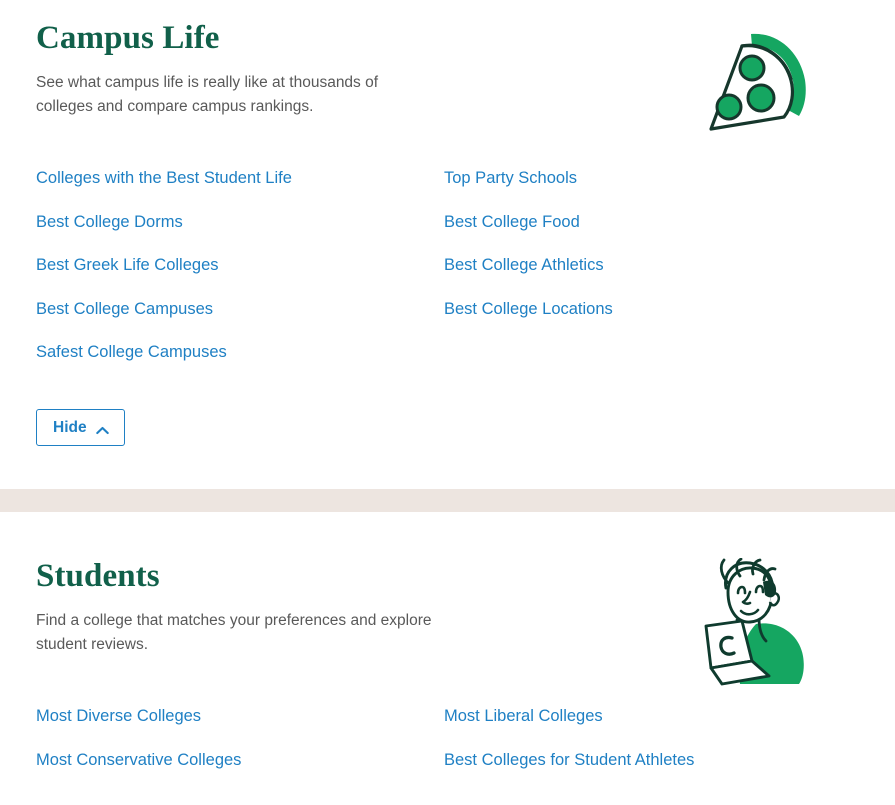 The width and height of the screenshot is (895, 805). I want to click on link-most-liberal-colleges: Most Liberal Colleges, so click(523, 716).